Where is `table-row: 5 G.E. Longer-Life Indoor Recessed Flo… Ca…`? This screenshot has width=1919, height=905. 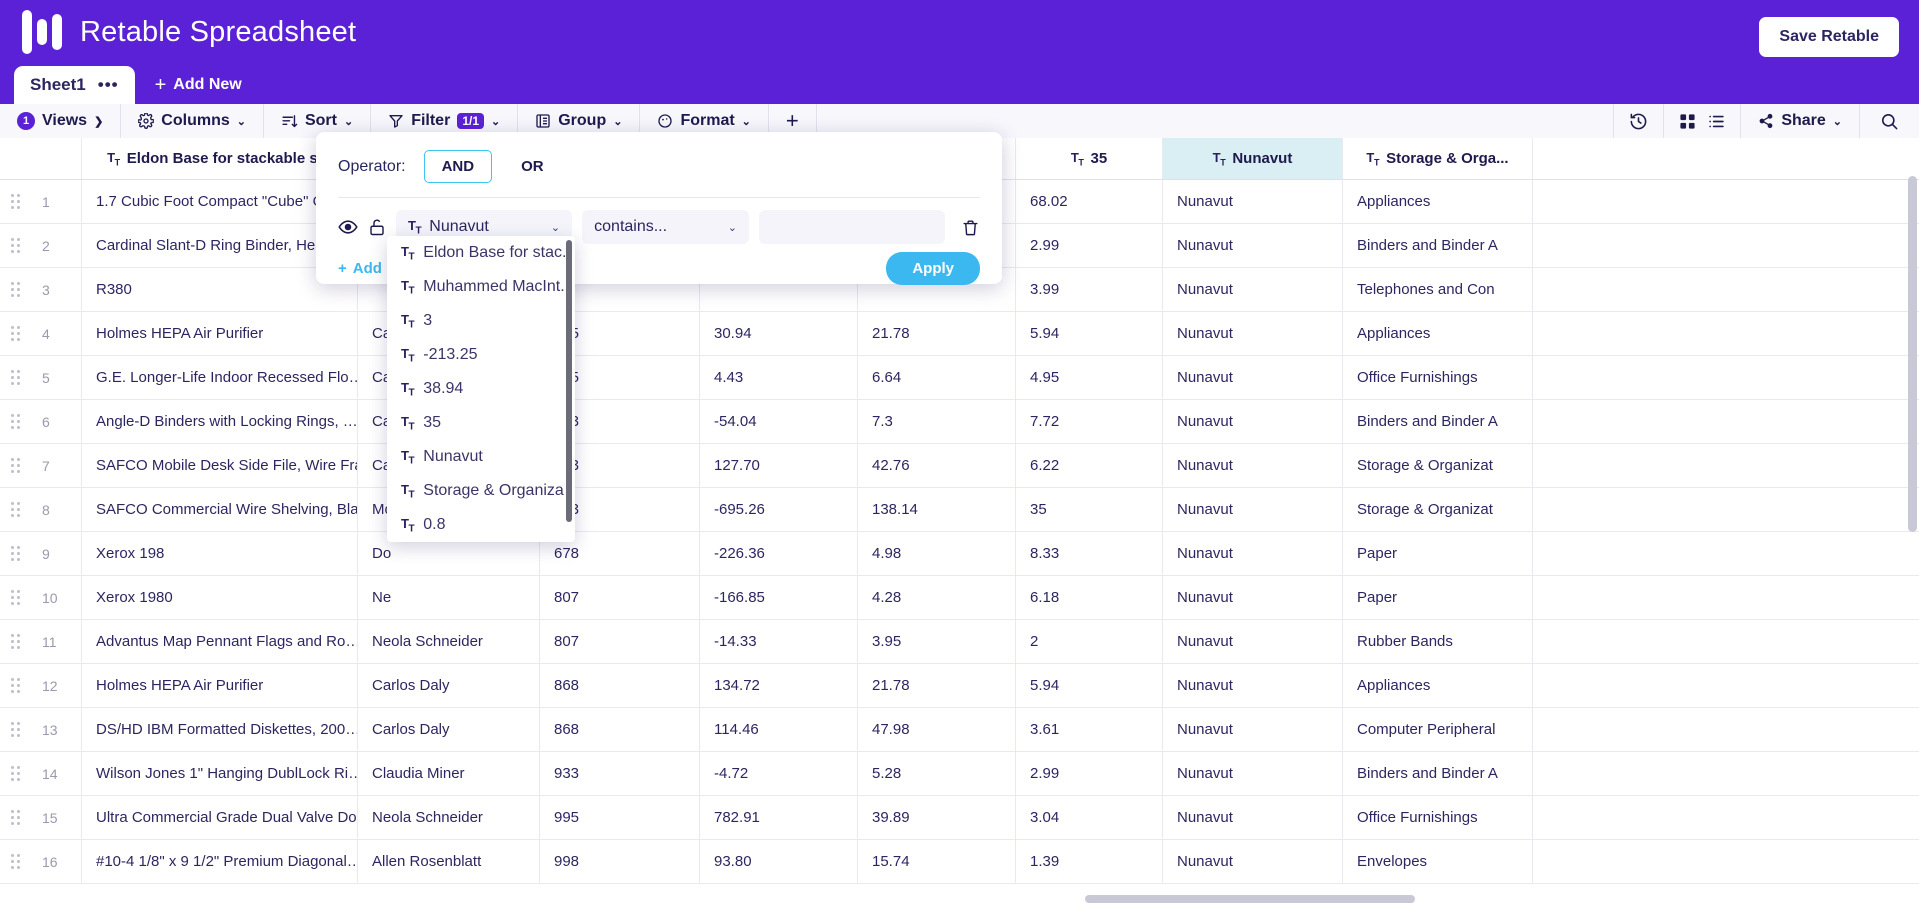 table-row: 5 G.E. Longer-Life Indoor Recessed Flo… Ca… is located at coordinates (959, 378).